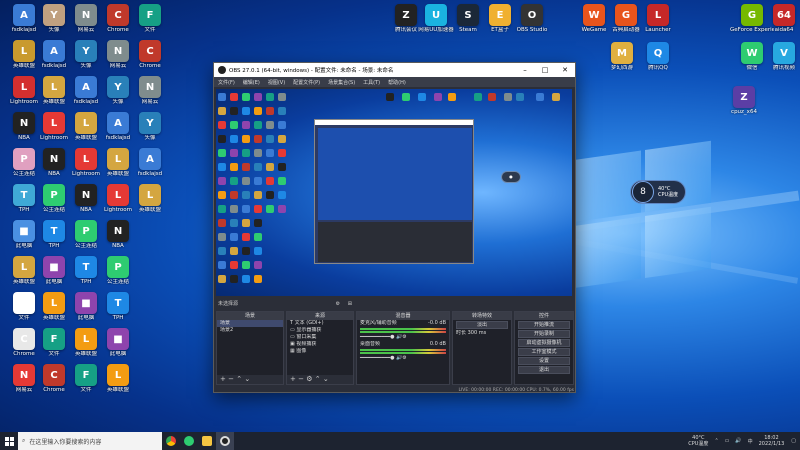 The width and height of the screenshot is (800, 450). What do you see at coordinates (698, 441) in the screenshot?
I see `tray-cpu-temp: 40°C CPU温度` at bounding box center [698, 441].